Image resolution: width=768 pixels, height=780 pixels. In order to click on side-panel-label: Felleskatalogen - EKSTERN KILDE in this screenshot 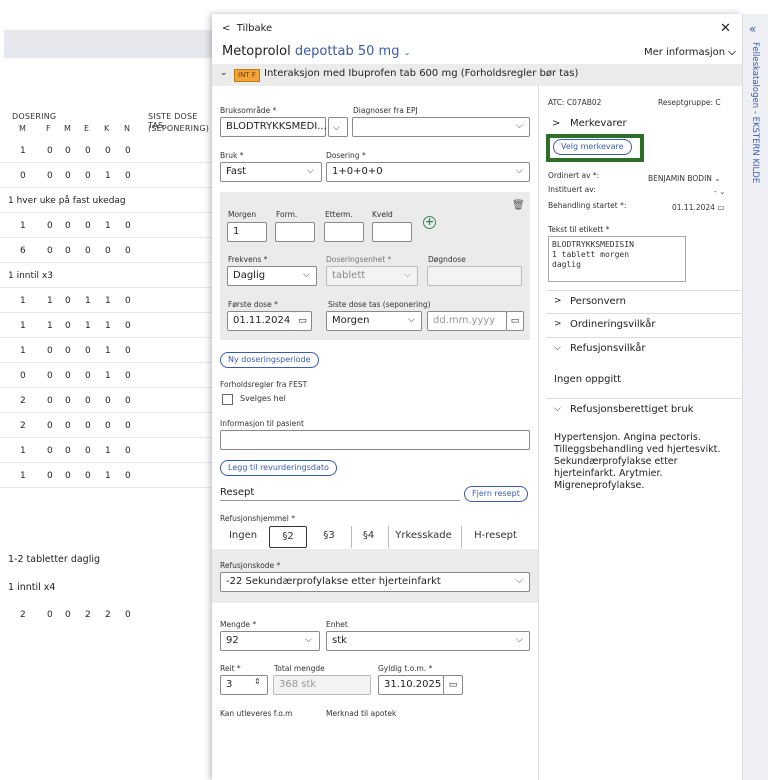, I will do `click(755, 113)`.